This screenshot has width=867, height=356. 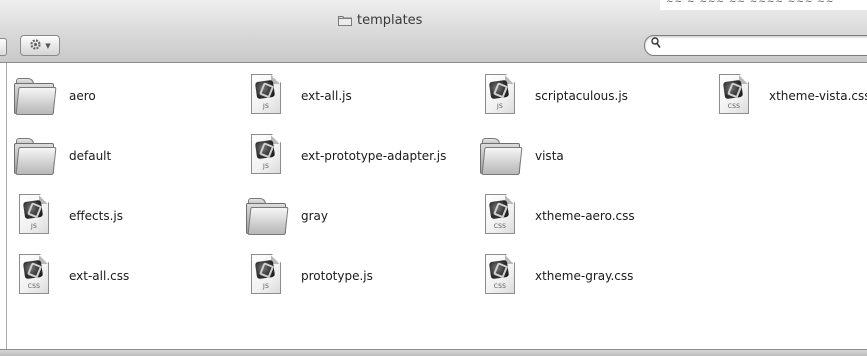 What do you see at coordinates (326, 96) in the screenshot?
I see `file-name: ext-all.js` at bounding box center [326, 96].